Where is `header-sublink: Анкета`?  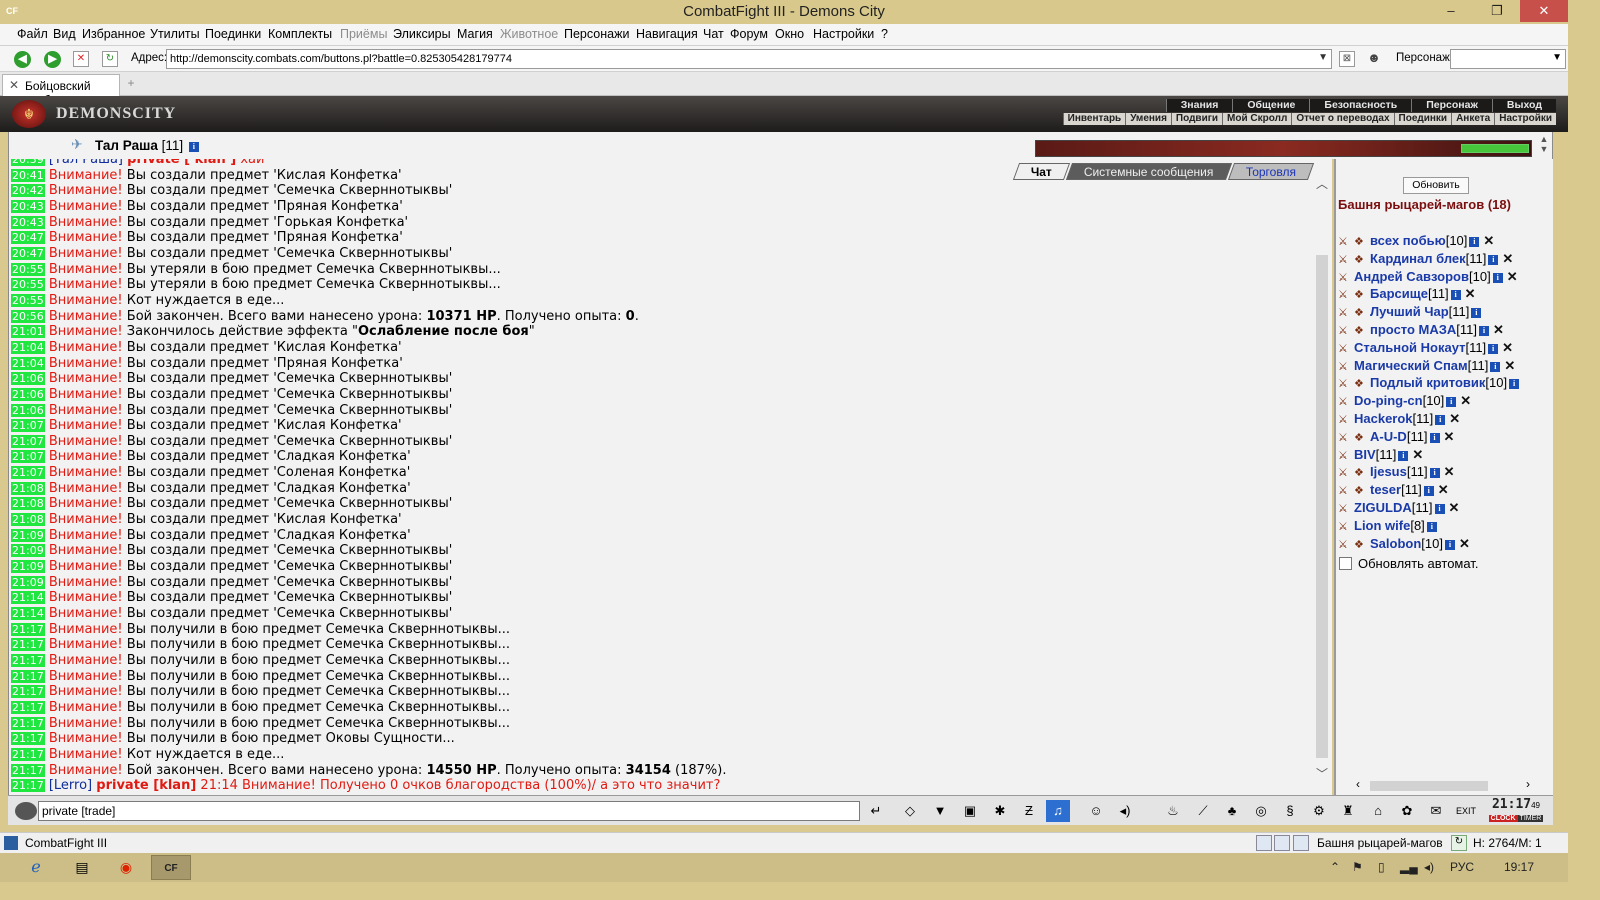 header-sublink: Анкета is located at coordinates (1472, 119).